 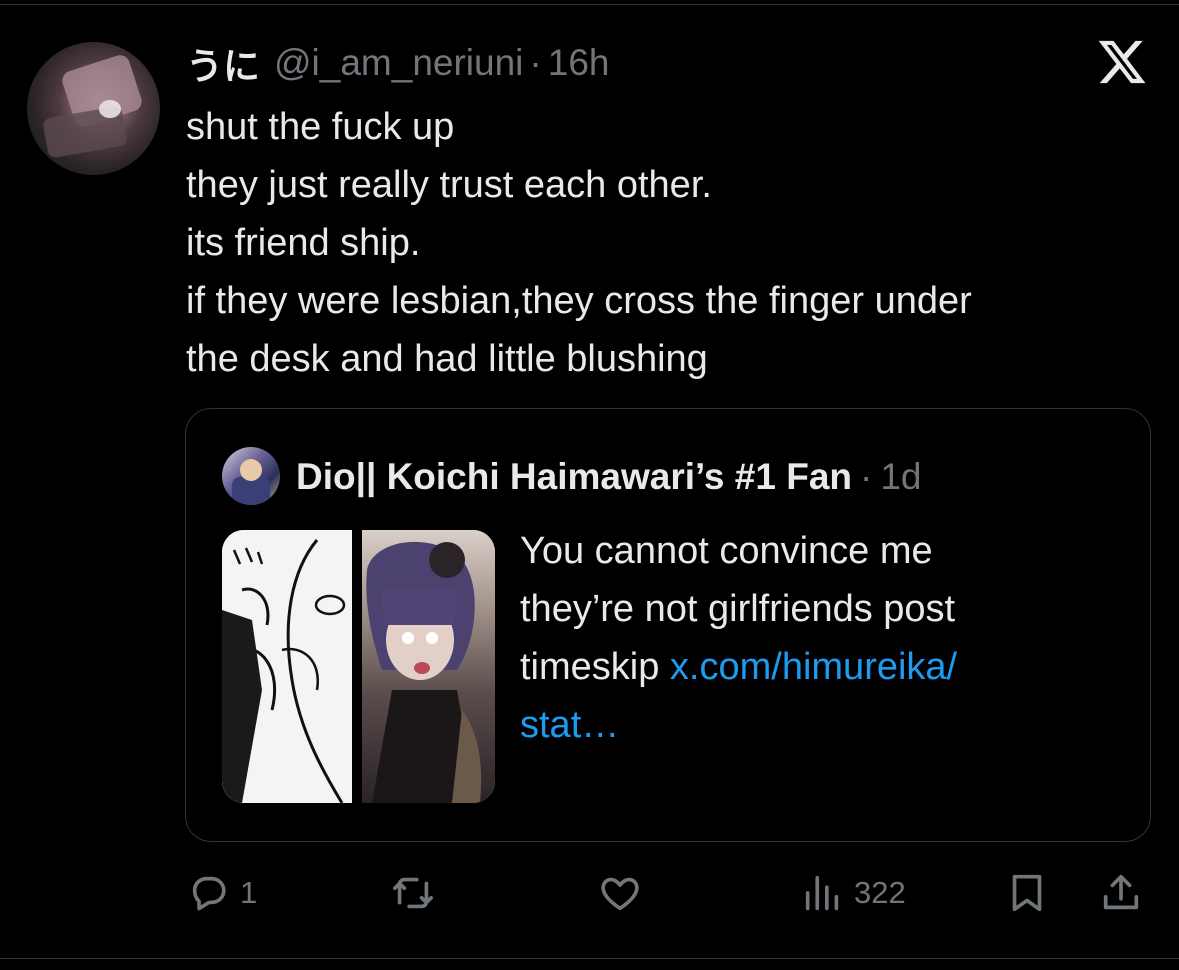 I want to click on tweet-header: うに @i_am_neriuni · 16h, so click(x=397, y=63).